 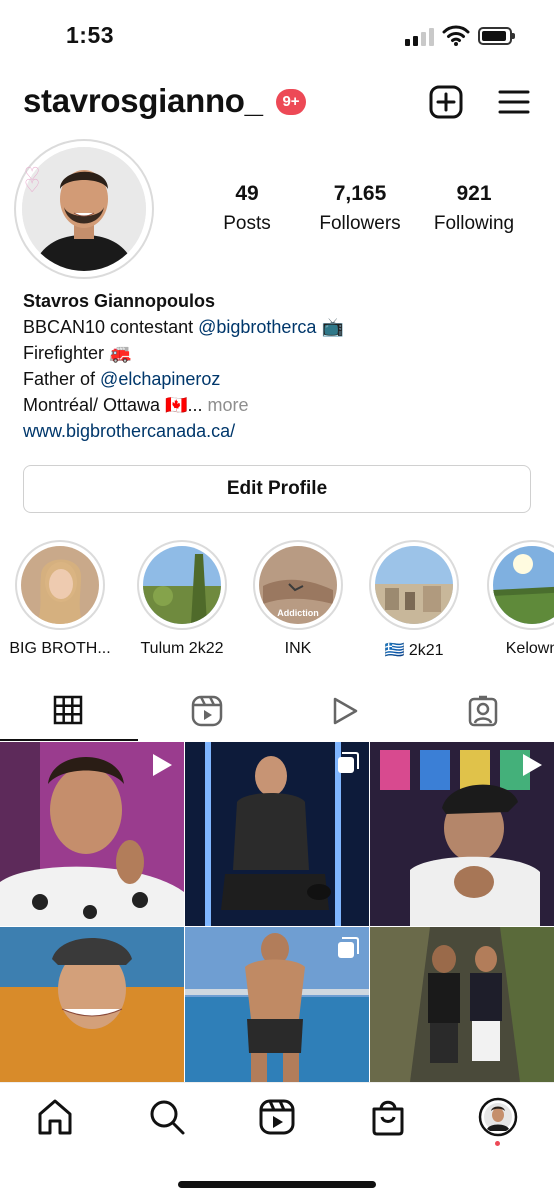 I want to click on bio-text: Father of, so click(x=62, y=379).